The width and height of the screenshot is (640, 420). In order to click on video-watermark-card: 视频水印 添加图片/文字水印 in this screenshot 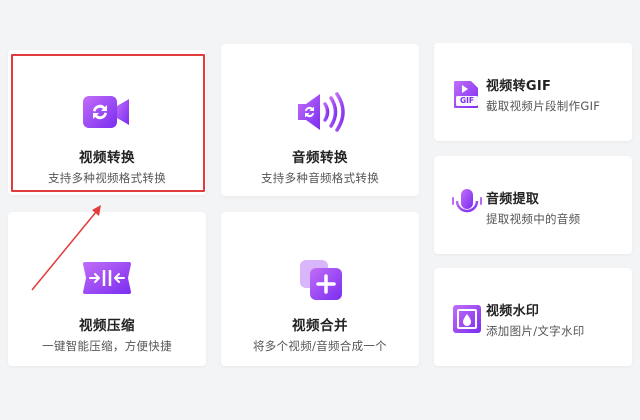, I will do `click(533, 317)`.